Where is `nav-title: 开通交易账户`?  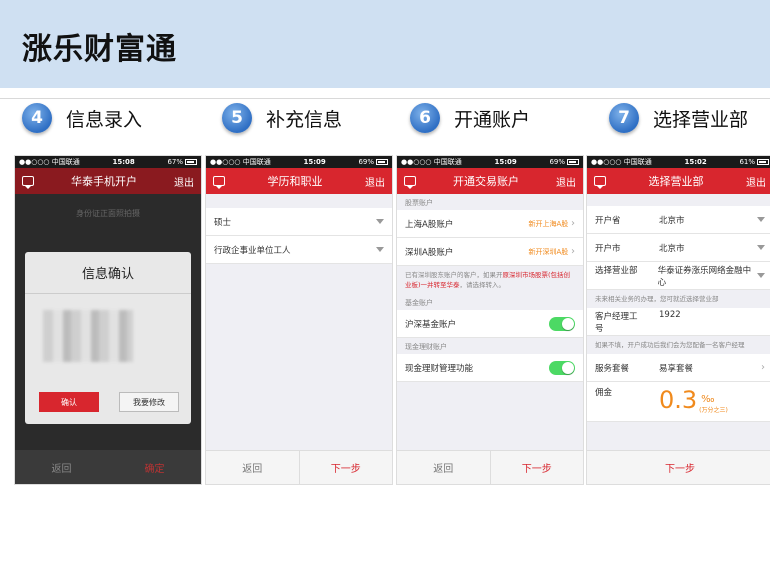 nav-title: 开通交易账户 is located at coordinates (486, 181).